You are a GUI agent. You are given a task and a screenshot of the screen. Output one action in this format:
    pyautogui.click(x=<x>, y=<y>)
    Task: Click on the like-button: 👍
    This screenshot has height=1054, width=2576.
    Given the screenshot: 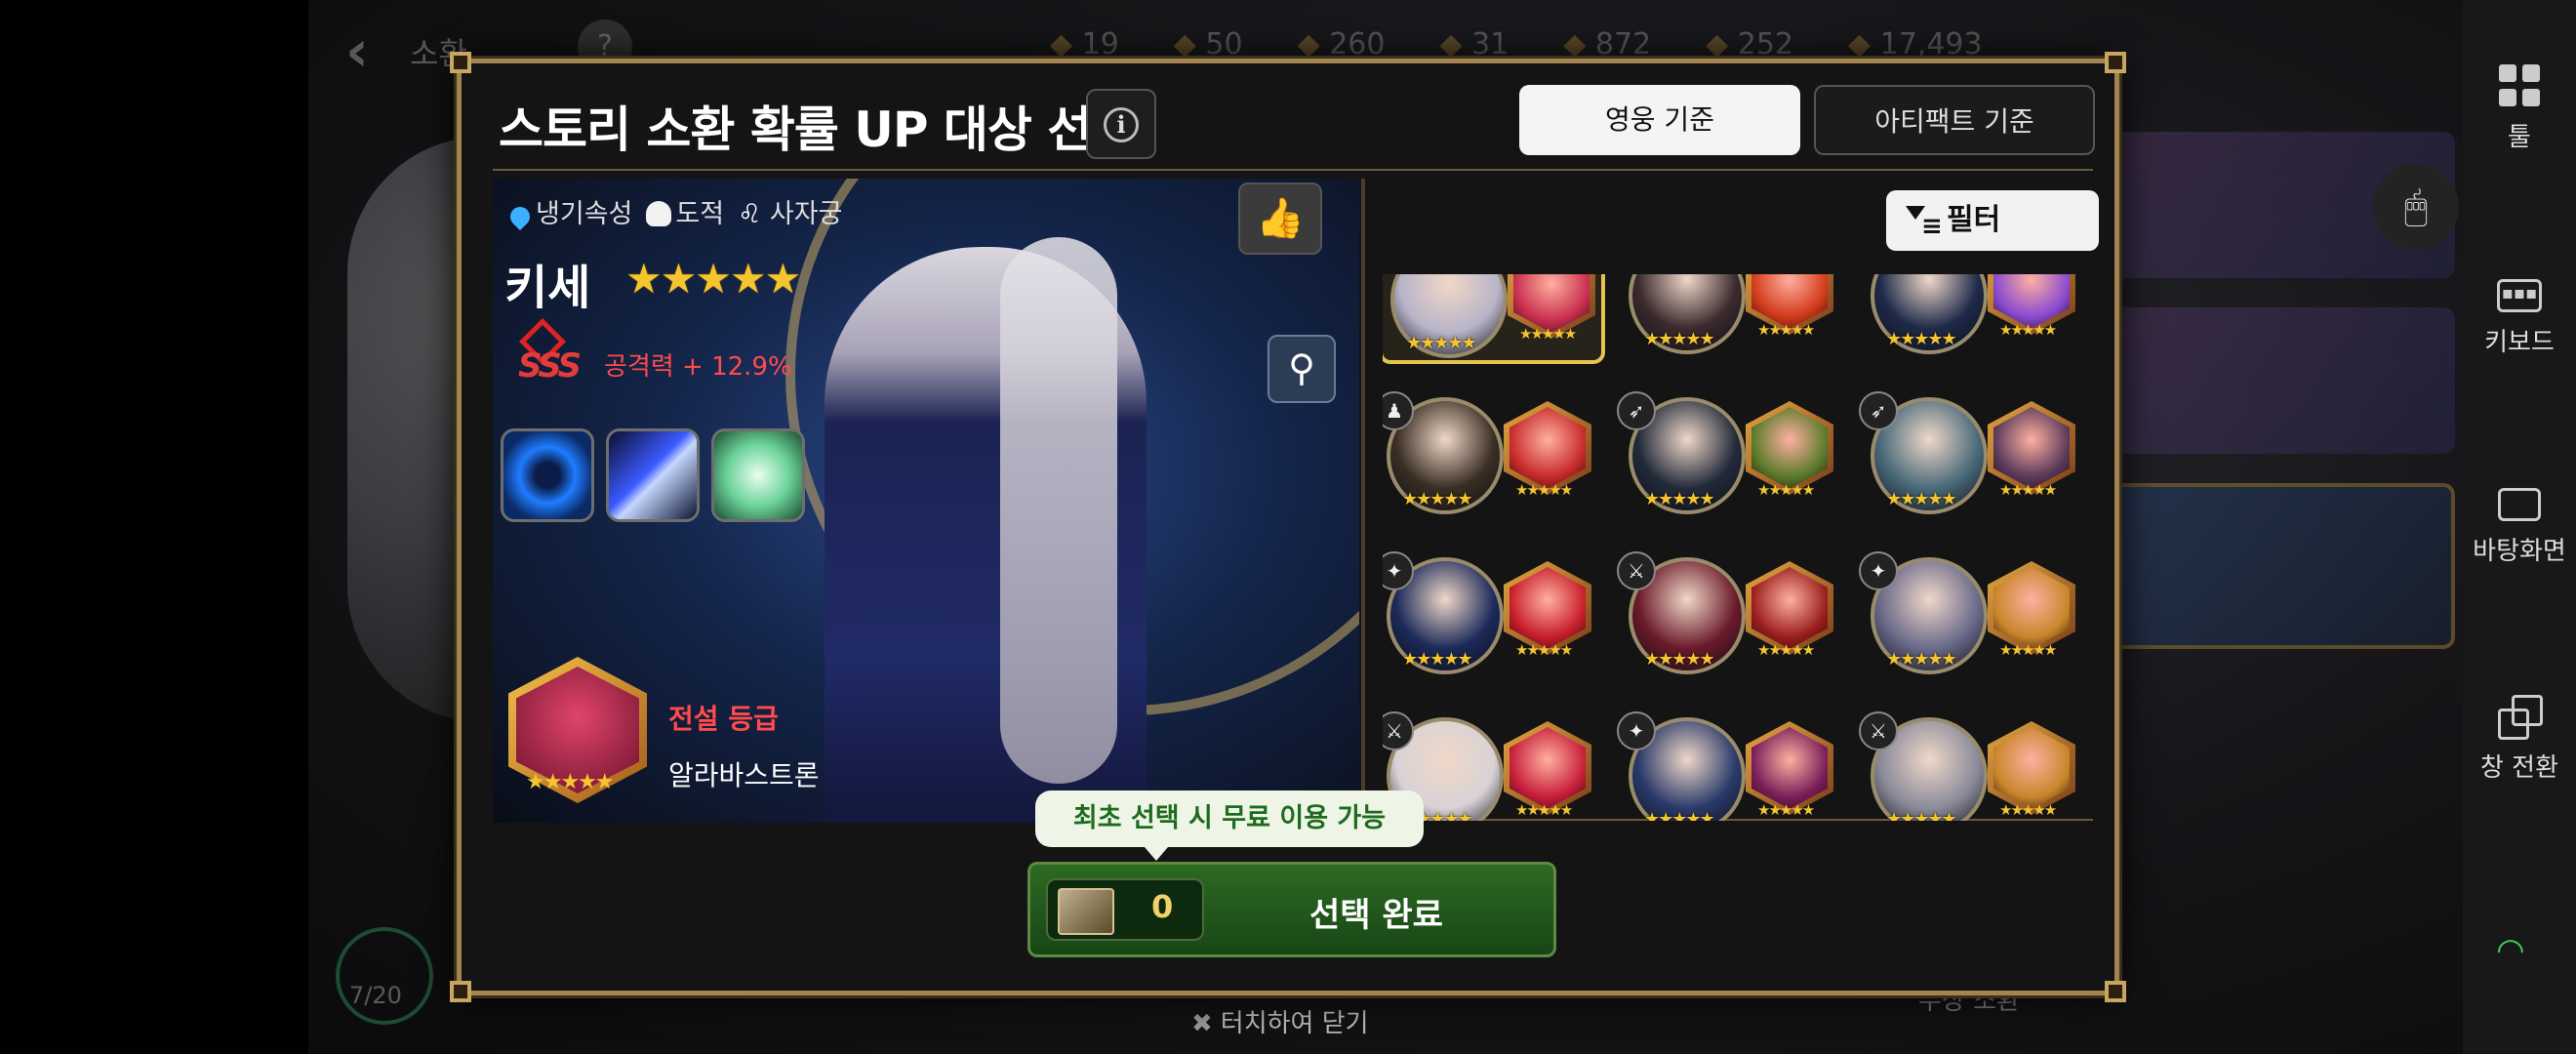 What is the action you would take?
    pyautogui.click(x=1280, y=218)
    